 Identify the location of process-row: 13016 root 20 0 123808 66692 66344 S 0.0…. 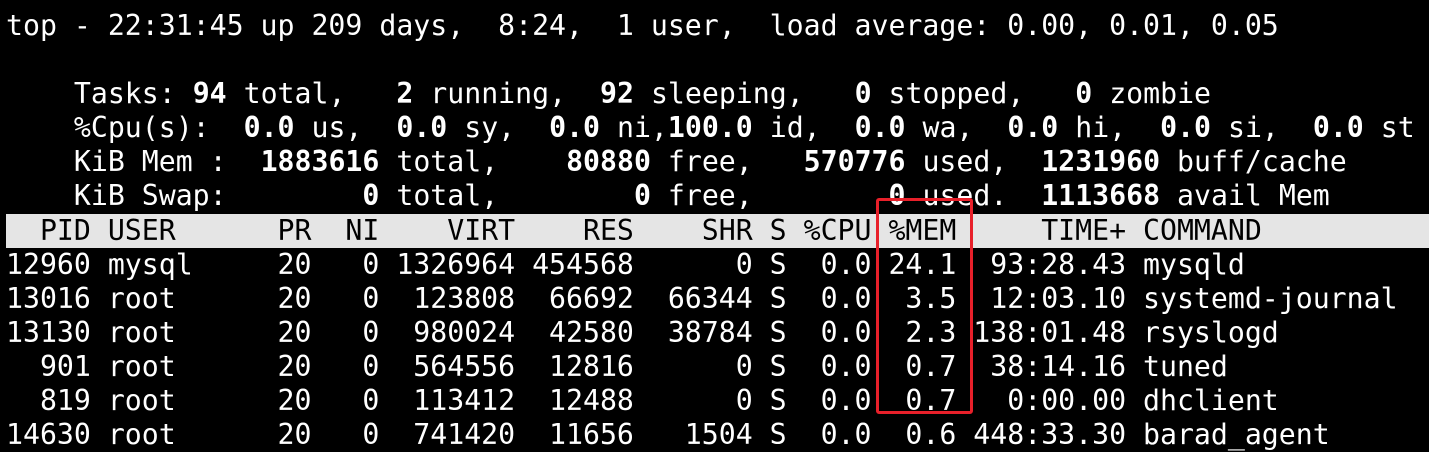
(702, 298).